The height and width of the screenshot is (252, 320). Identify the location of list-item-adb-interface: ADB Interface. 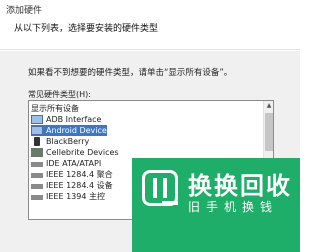
(66, 119).